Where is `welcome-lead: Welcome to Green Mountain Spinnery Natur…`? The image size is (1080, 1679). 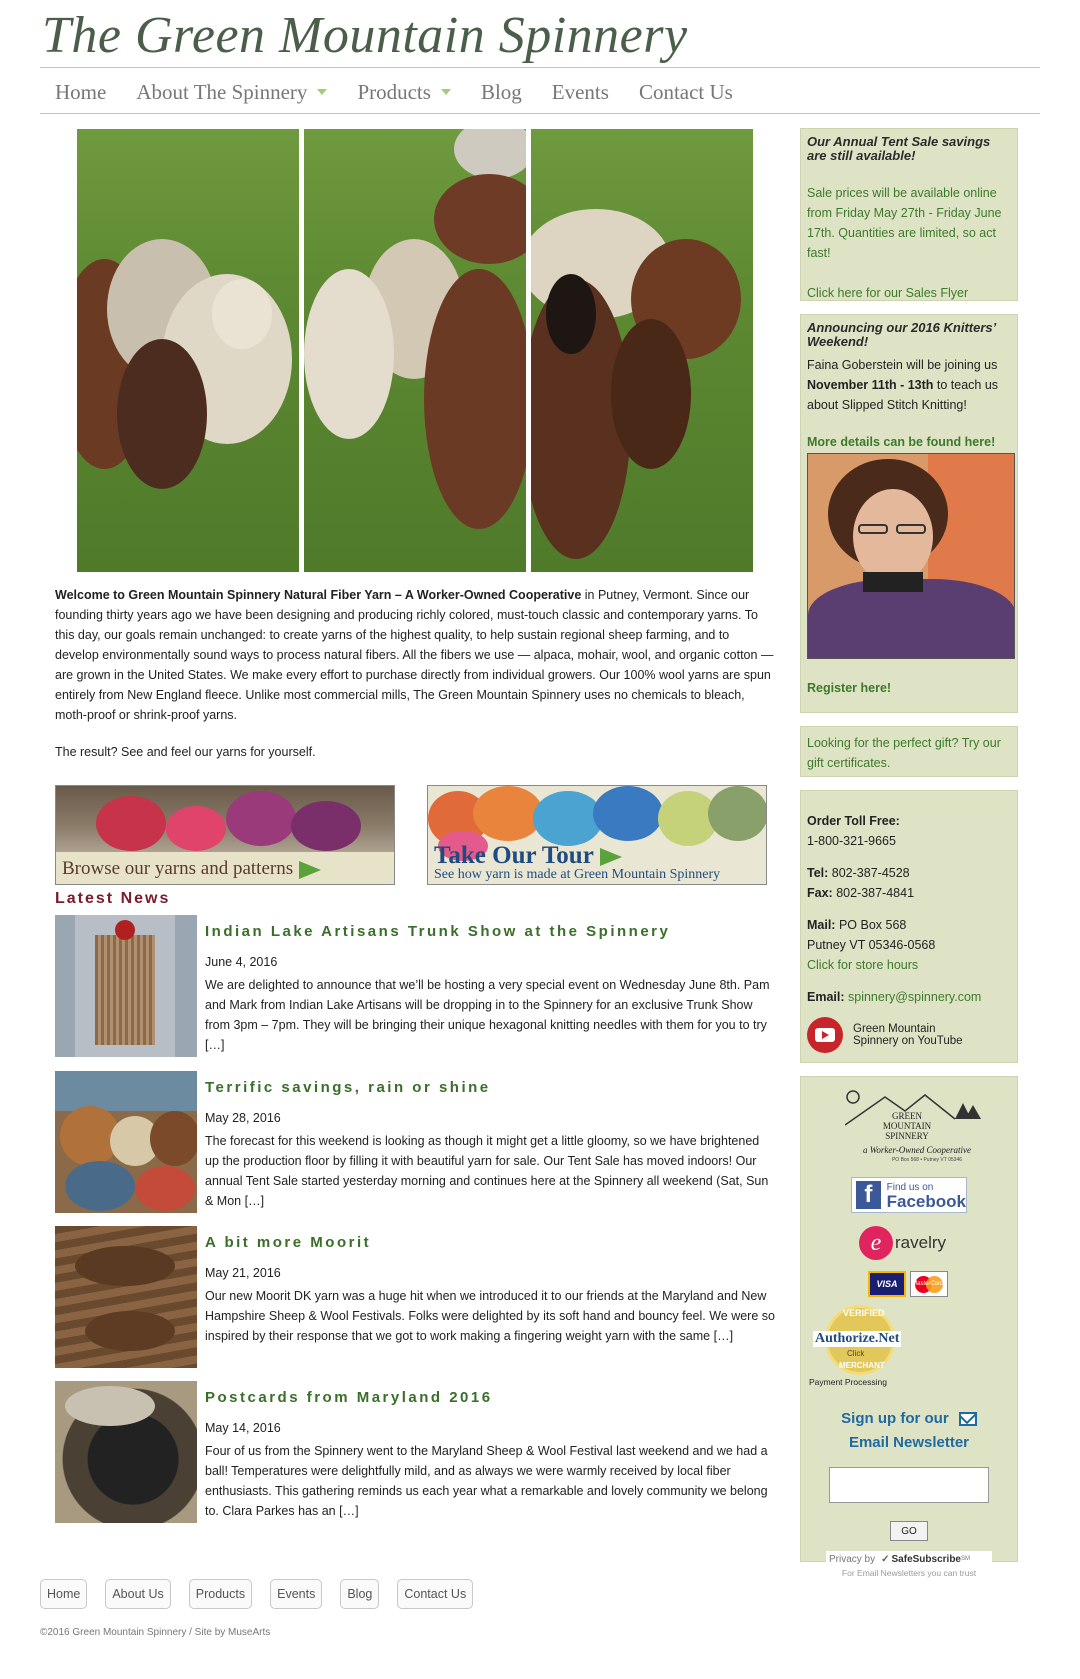
welcome-lead: Welcome to Green Mountain Spinnery Natur… is located at coordinates (318, 595).